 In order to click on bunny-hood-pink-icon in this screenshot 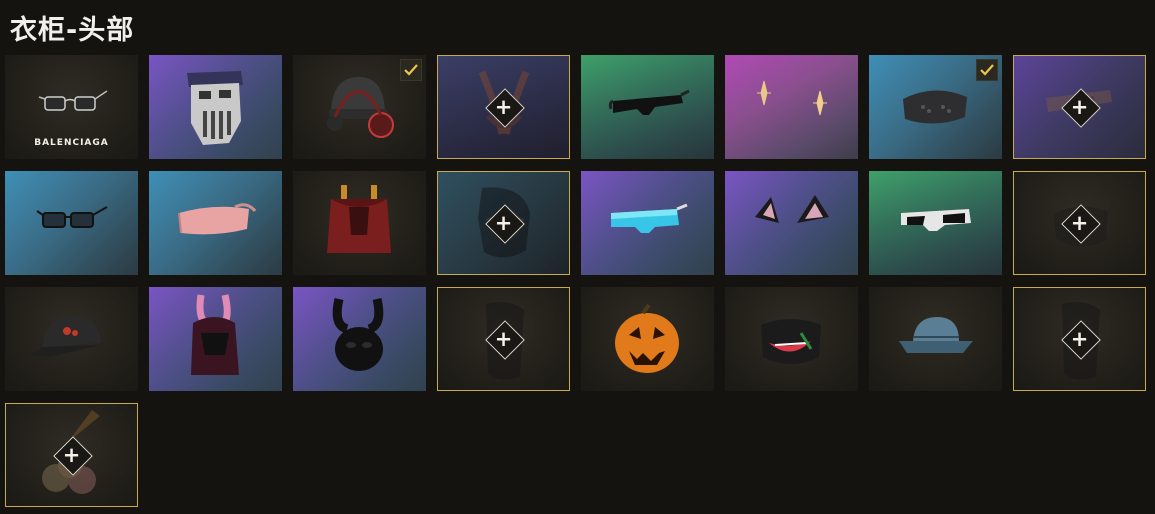, I will do `click(215, 334)`.